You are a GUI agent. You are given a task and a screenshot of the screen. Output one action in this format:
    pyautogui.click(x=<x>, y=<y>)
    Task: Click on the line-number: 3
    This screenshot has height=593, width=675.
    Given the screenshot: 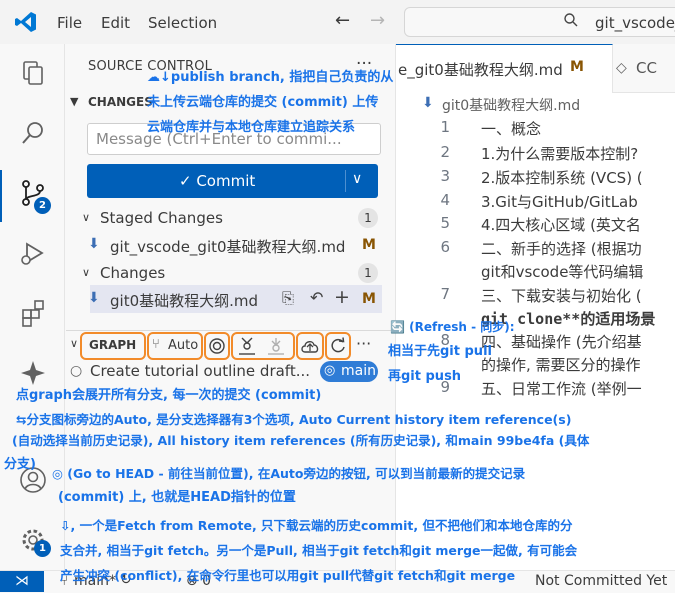 What is the action you would take?
    pyautogui.click(x=445, y=176)
    